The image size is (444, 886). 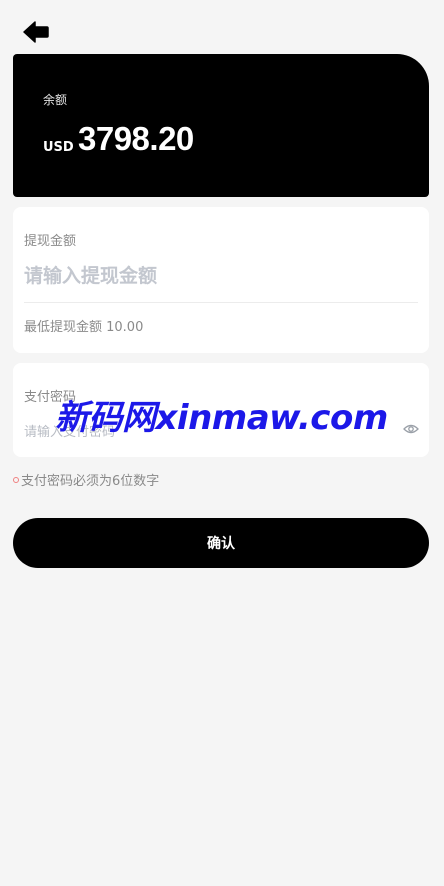 What do you see at coordinates (221, 410) in the screenshot?
I see `payment-password-card: 支付密码` at bounding box center [221, 410].